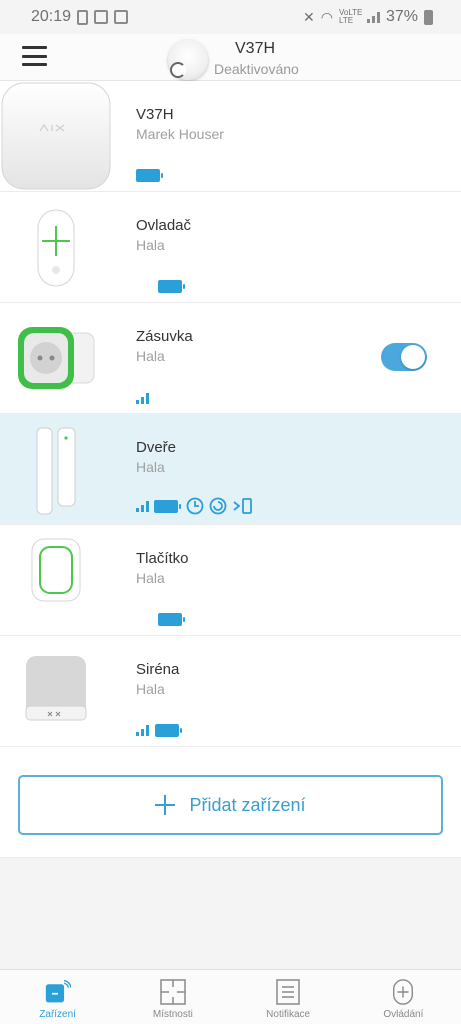 The height and width of the screenshot is (1024, 461). I want to click on add-device-label: Přidat zařízení, so click(247, 804).